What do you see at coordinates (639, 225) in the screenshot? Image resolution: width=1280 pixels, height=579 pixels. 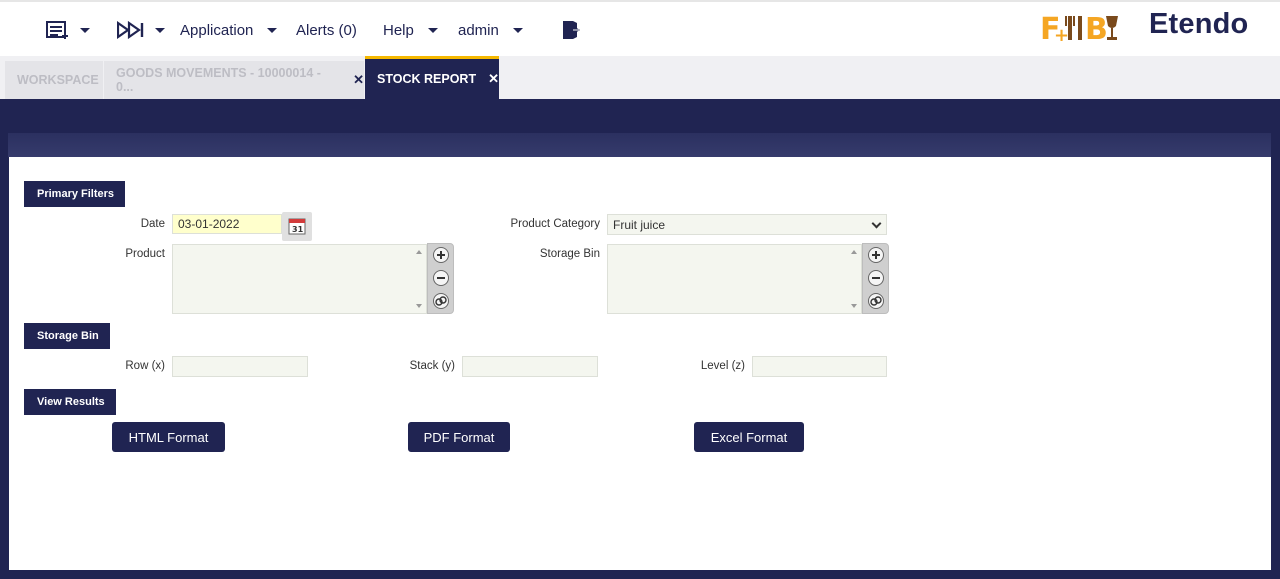 I see `product-category-value: Fruit juice` at bounding box center [639, 225].